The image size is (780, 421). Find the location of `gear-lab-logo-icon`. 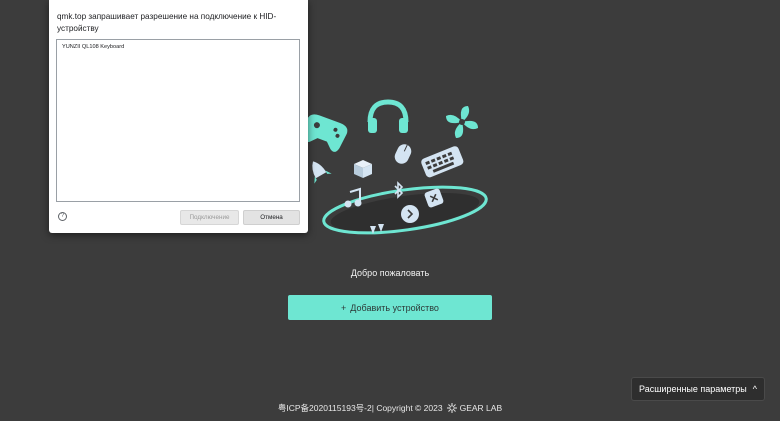

gear-lab-logo-icon is located at coordinates (451, 408).